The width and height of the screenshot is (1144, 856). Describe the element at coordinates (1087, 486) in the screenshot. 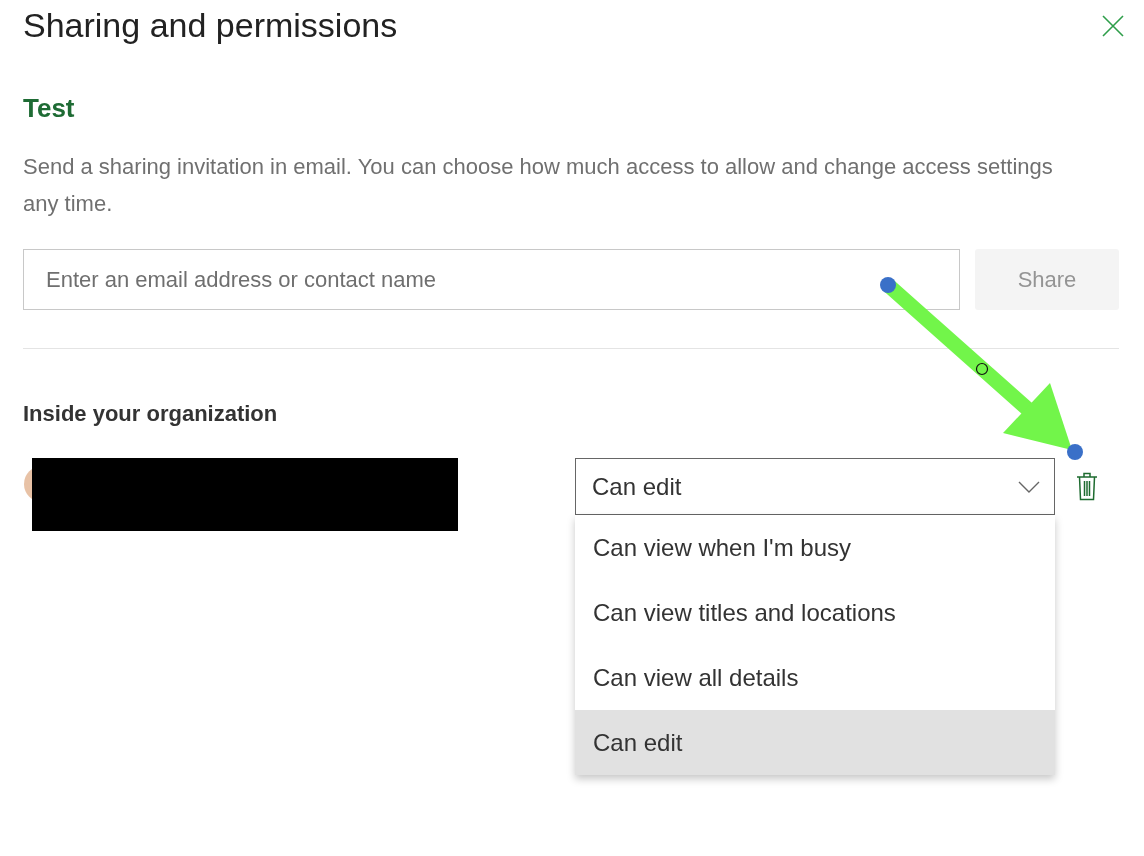

I see `trash-icon` at that location.